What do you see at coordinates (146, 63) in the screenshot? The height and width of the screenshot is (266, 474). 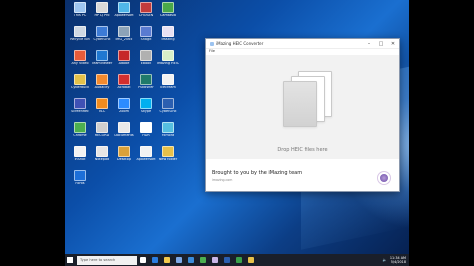 I see `desktop-icon-label: Ebook` at bounding box center [146, 63].